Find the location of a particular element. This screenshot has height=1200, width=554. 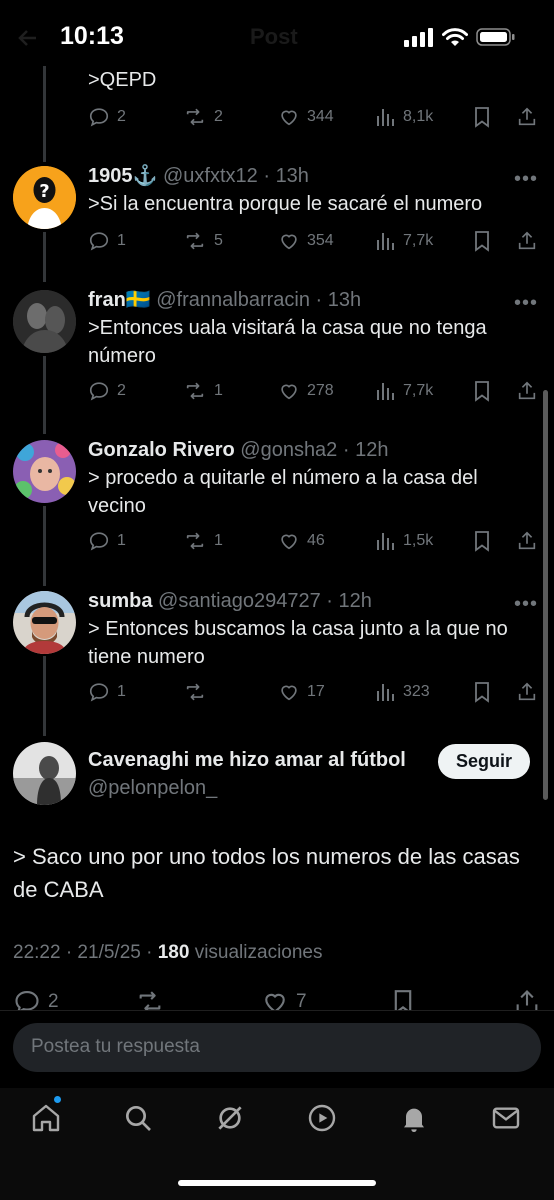

like-button: 354 is located at coordinates (306, 241).